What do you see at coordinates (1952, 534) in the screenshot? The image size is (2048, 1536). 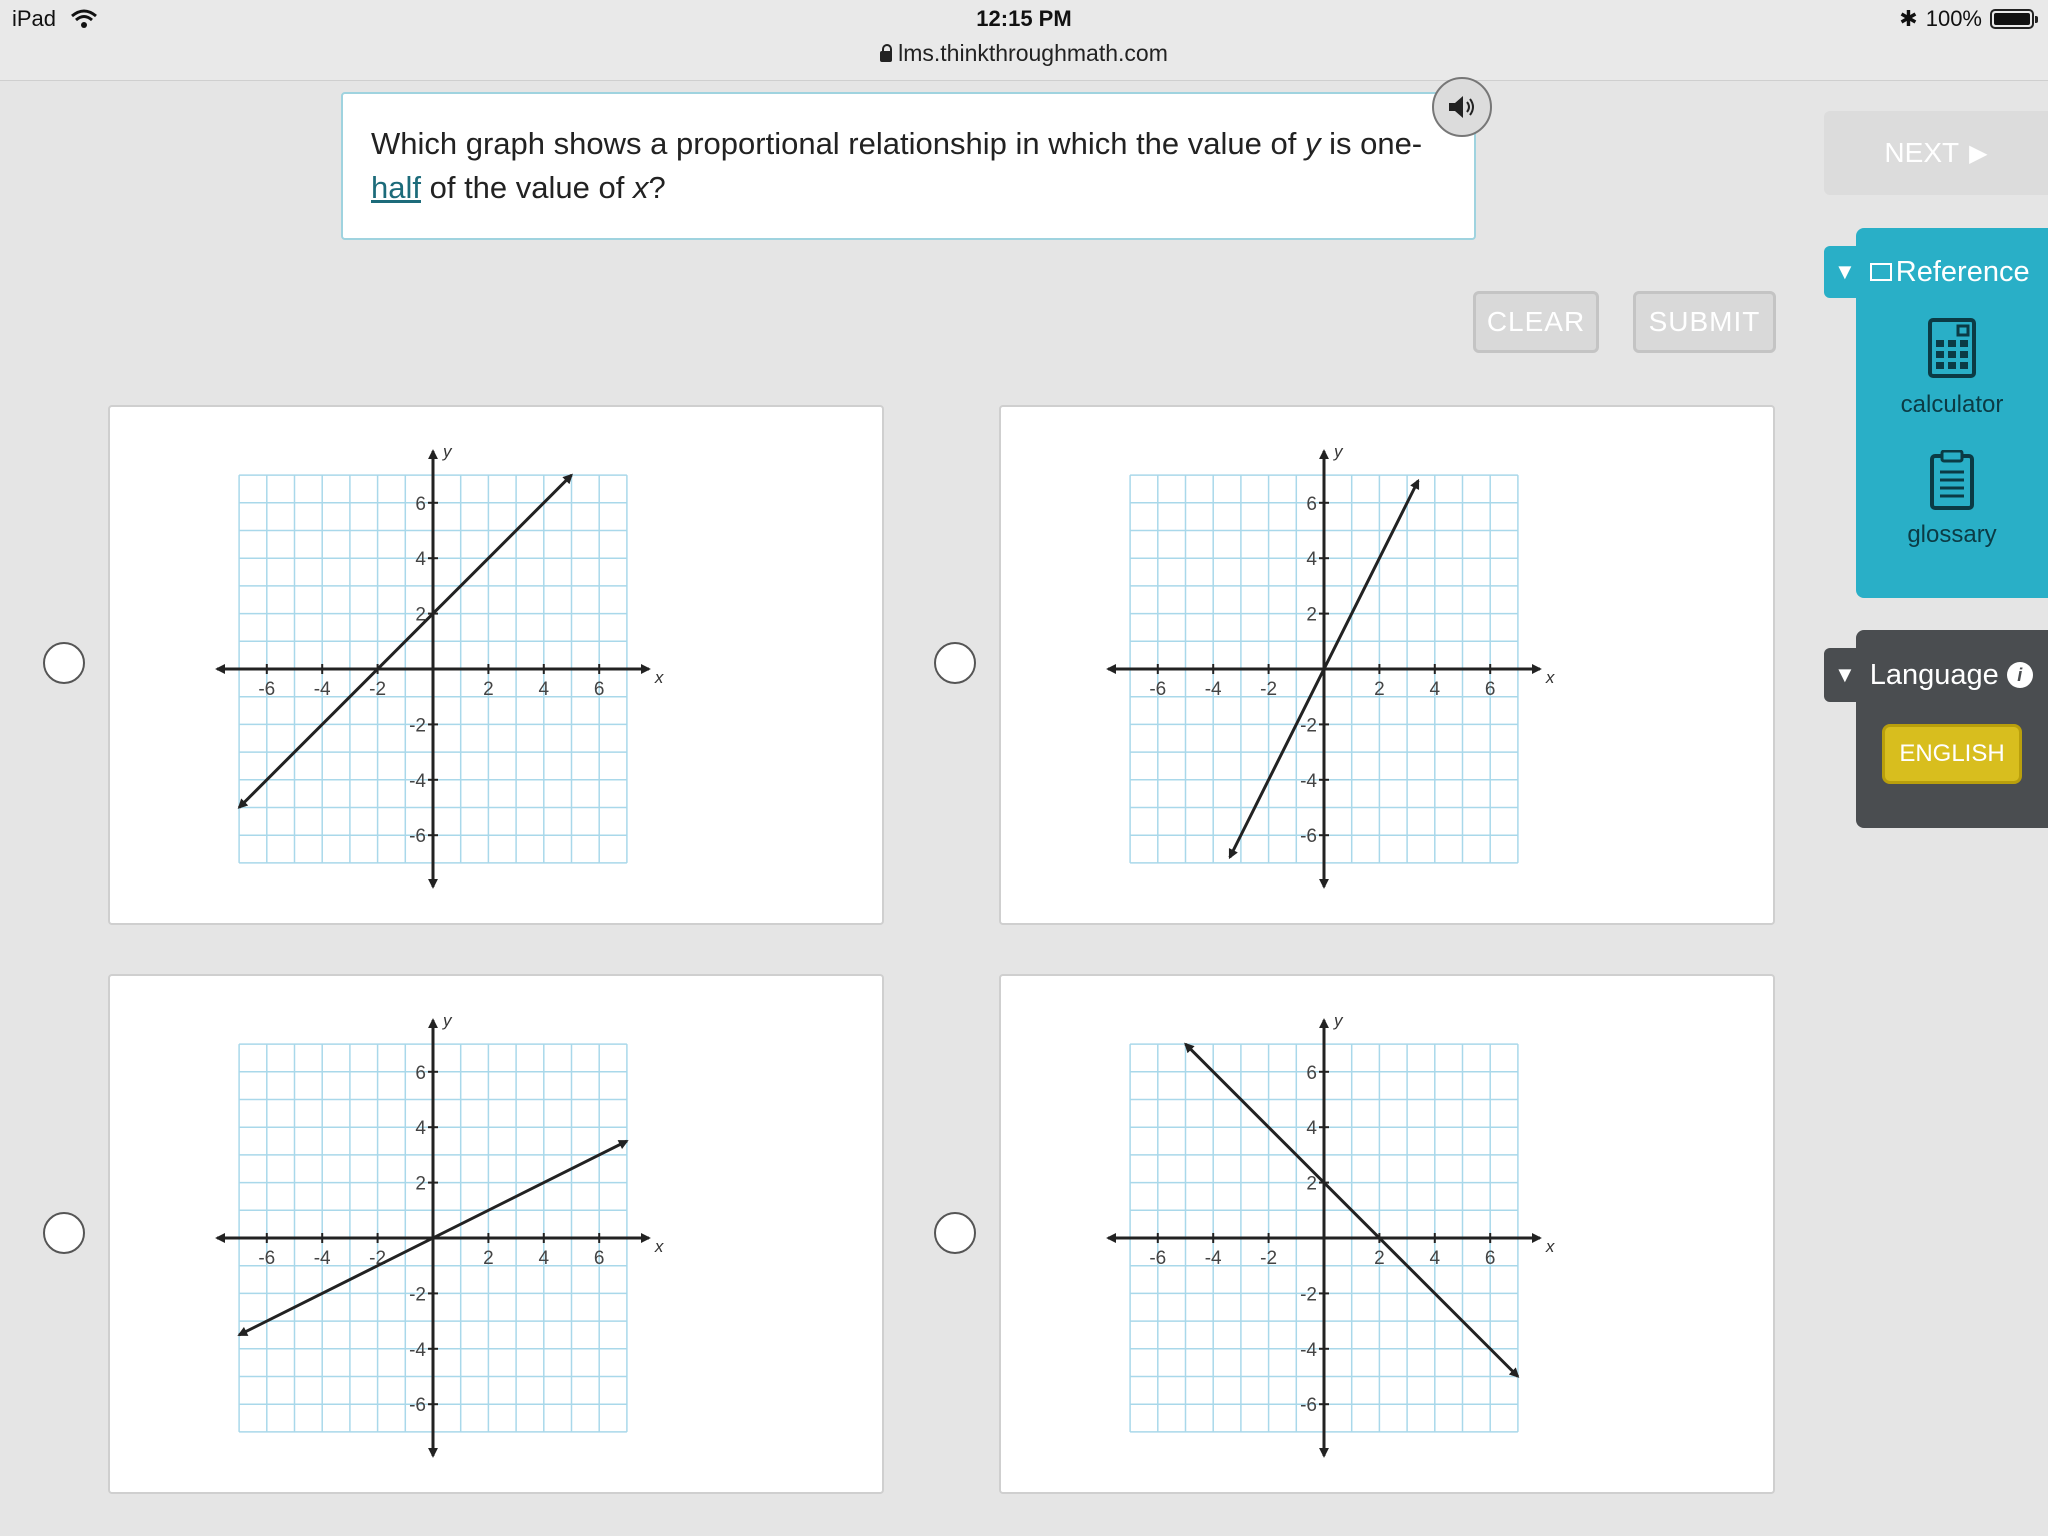 I see `glossary-label: glossary` at bounding box center [1952, 534].